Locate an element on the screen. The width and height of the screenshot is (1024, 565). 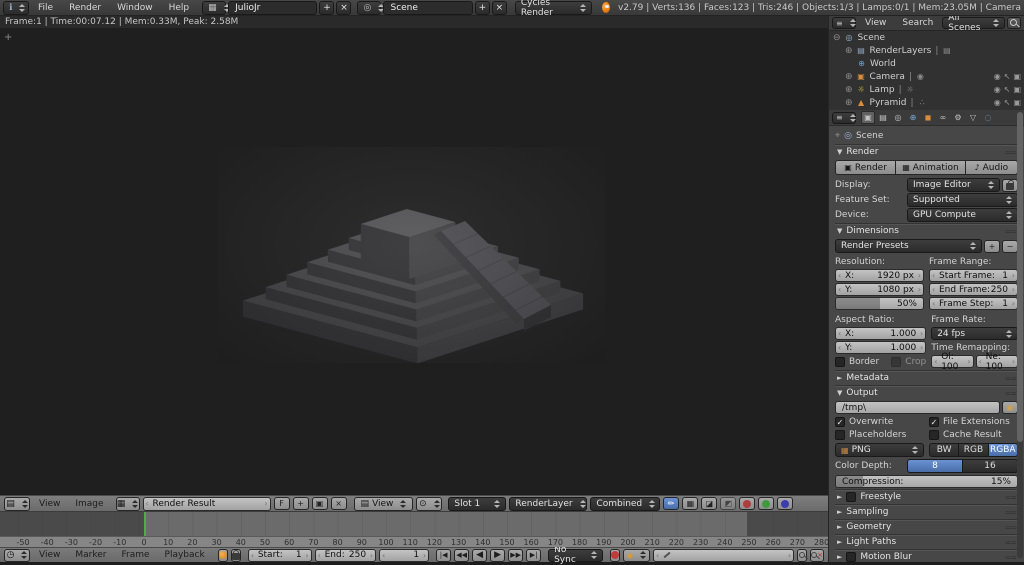
tab-render-layers: ▤ is located at coordinates (883, 117).